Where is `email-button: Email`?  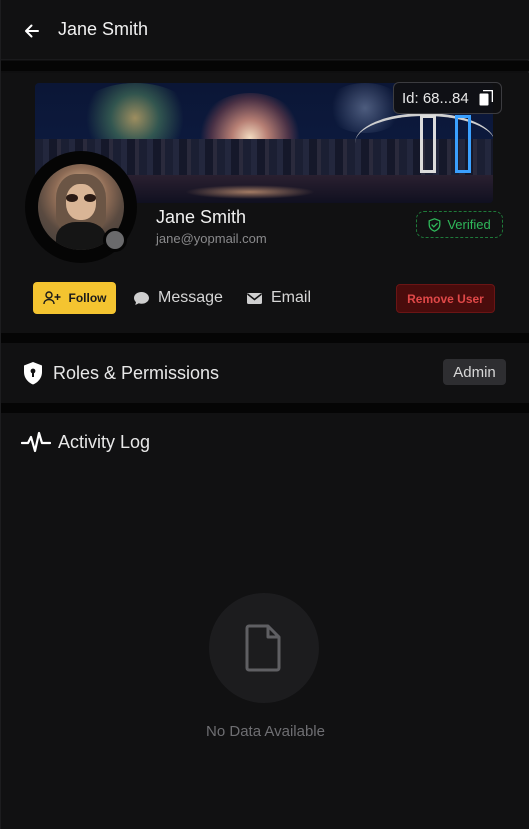
email-button: Email is located at coordinates (278, 298).